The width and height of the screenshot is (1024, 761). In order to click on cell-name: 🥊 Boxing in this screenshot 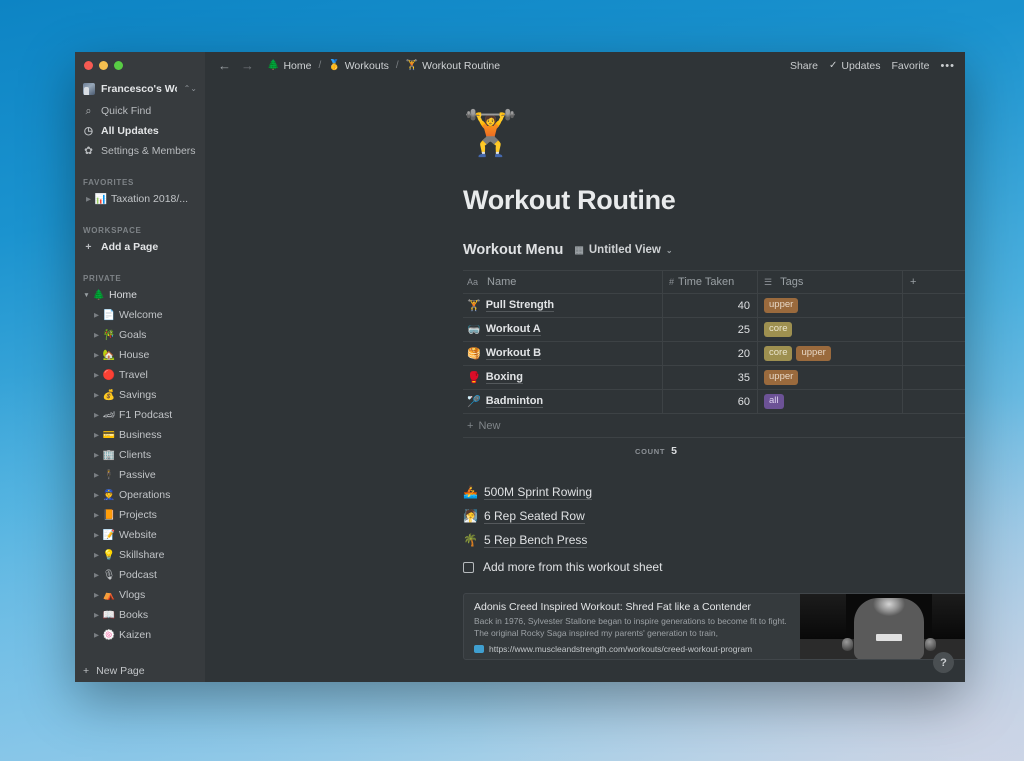, I will do `click(563, 377)`.